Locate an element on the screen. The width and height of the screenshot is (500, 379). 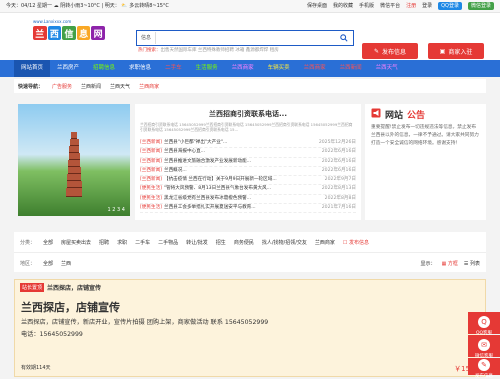
image-slider: 1 2 3 4 is located at coordinates (74, 160).